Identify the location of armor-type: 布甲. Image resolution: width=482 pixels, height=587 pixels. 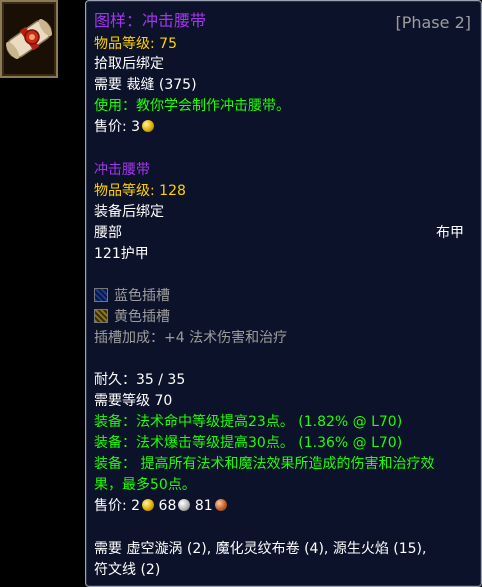
(450, 233).